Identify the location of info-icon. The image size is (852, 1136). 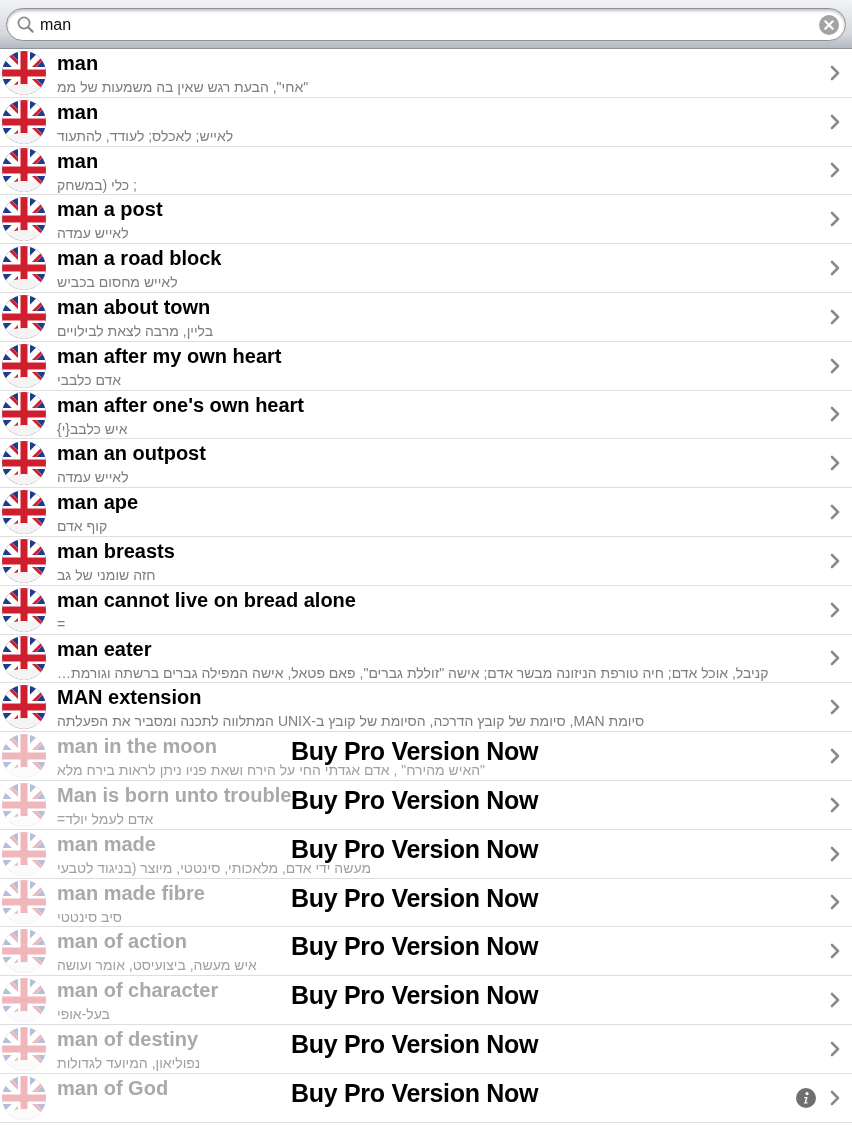
(806, 1097).